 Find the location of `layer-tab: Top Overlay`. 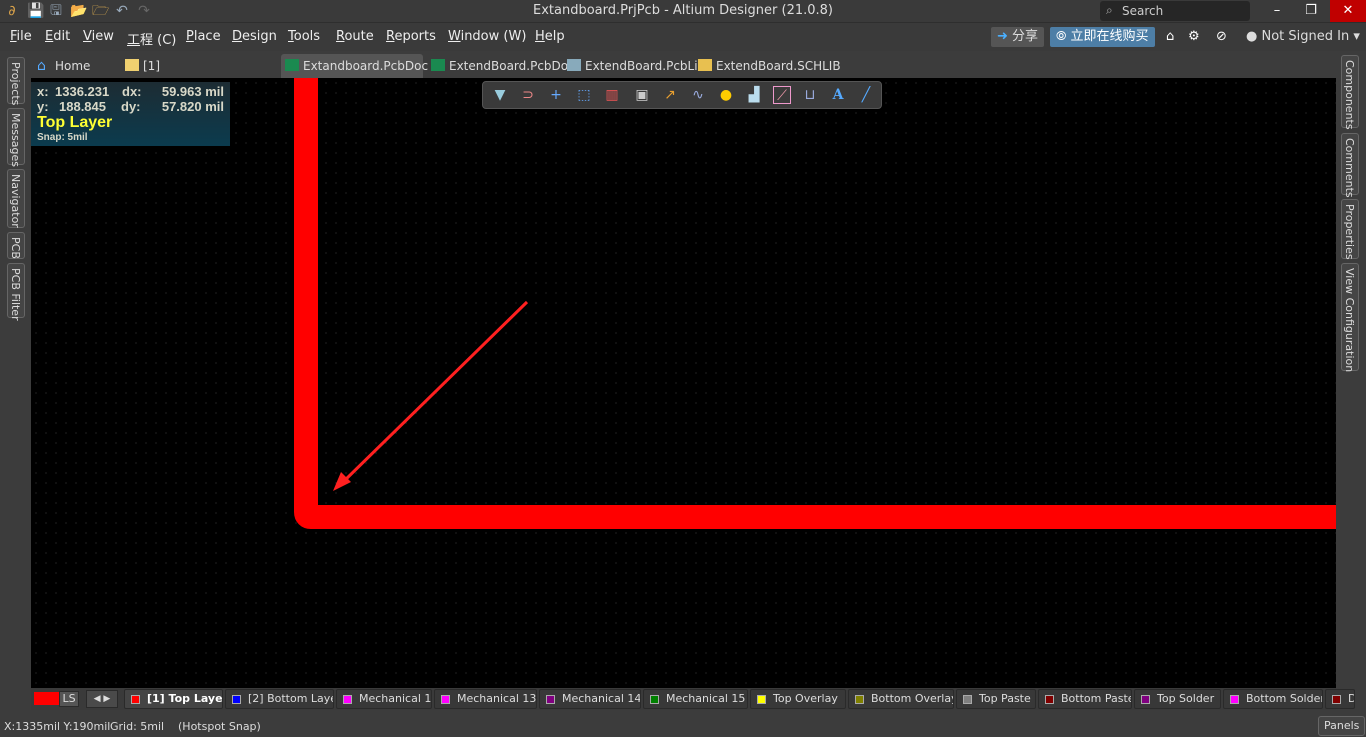

layer-tab: Top Overlay is located at coordinates (798, 699).